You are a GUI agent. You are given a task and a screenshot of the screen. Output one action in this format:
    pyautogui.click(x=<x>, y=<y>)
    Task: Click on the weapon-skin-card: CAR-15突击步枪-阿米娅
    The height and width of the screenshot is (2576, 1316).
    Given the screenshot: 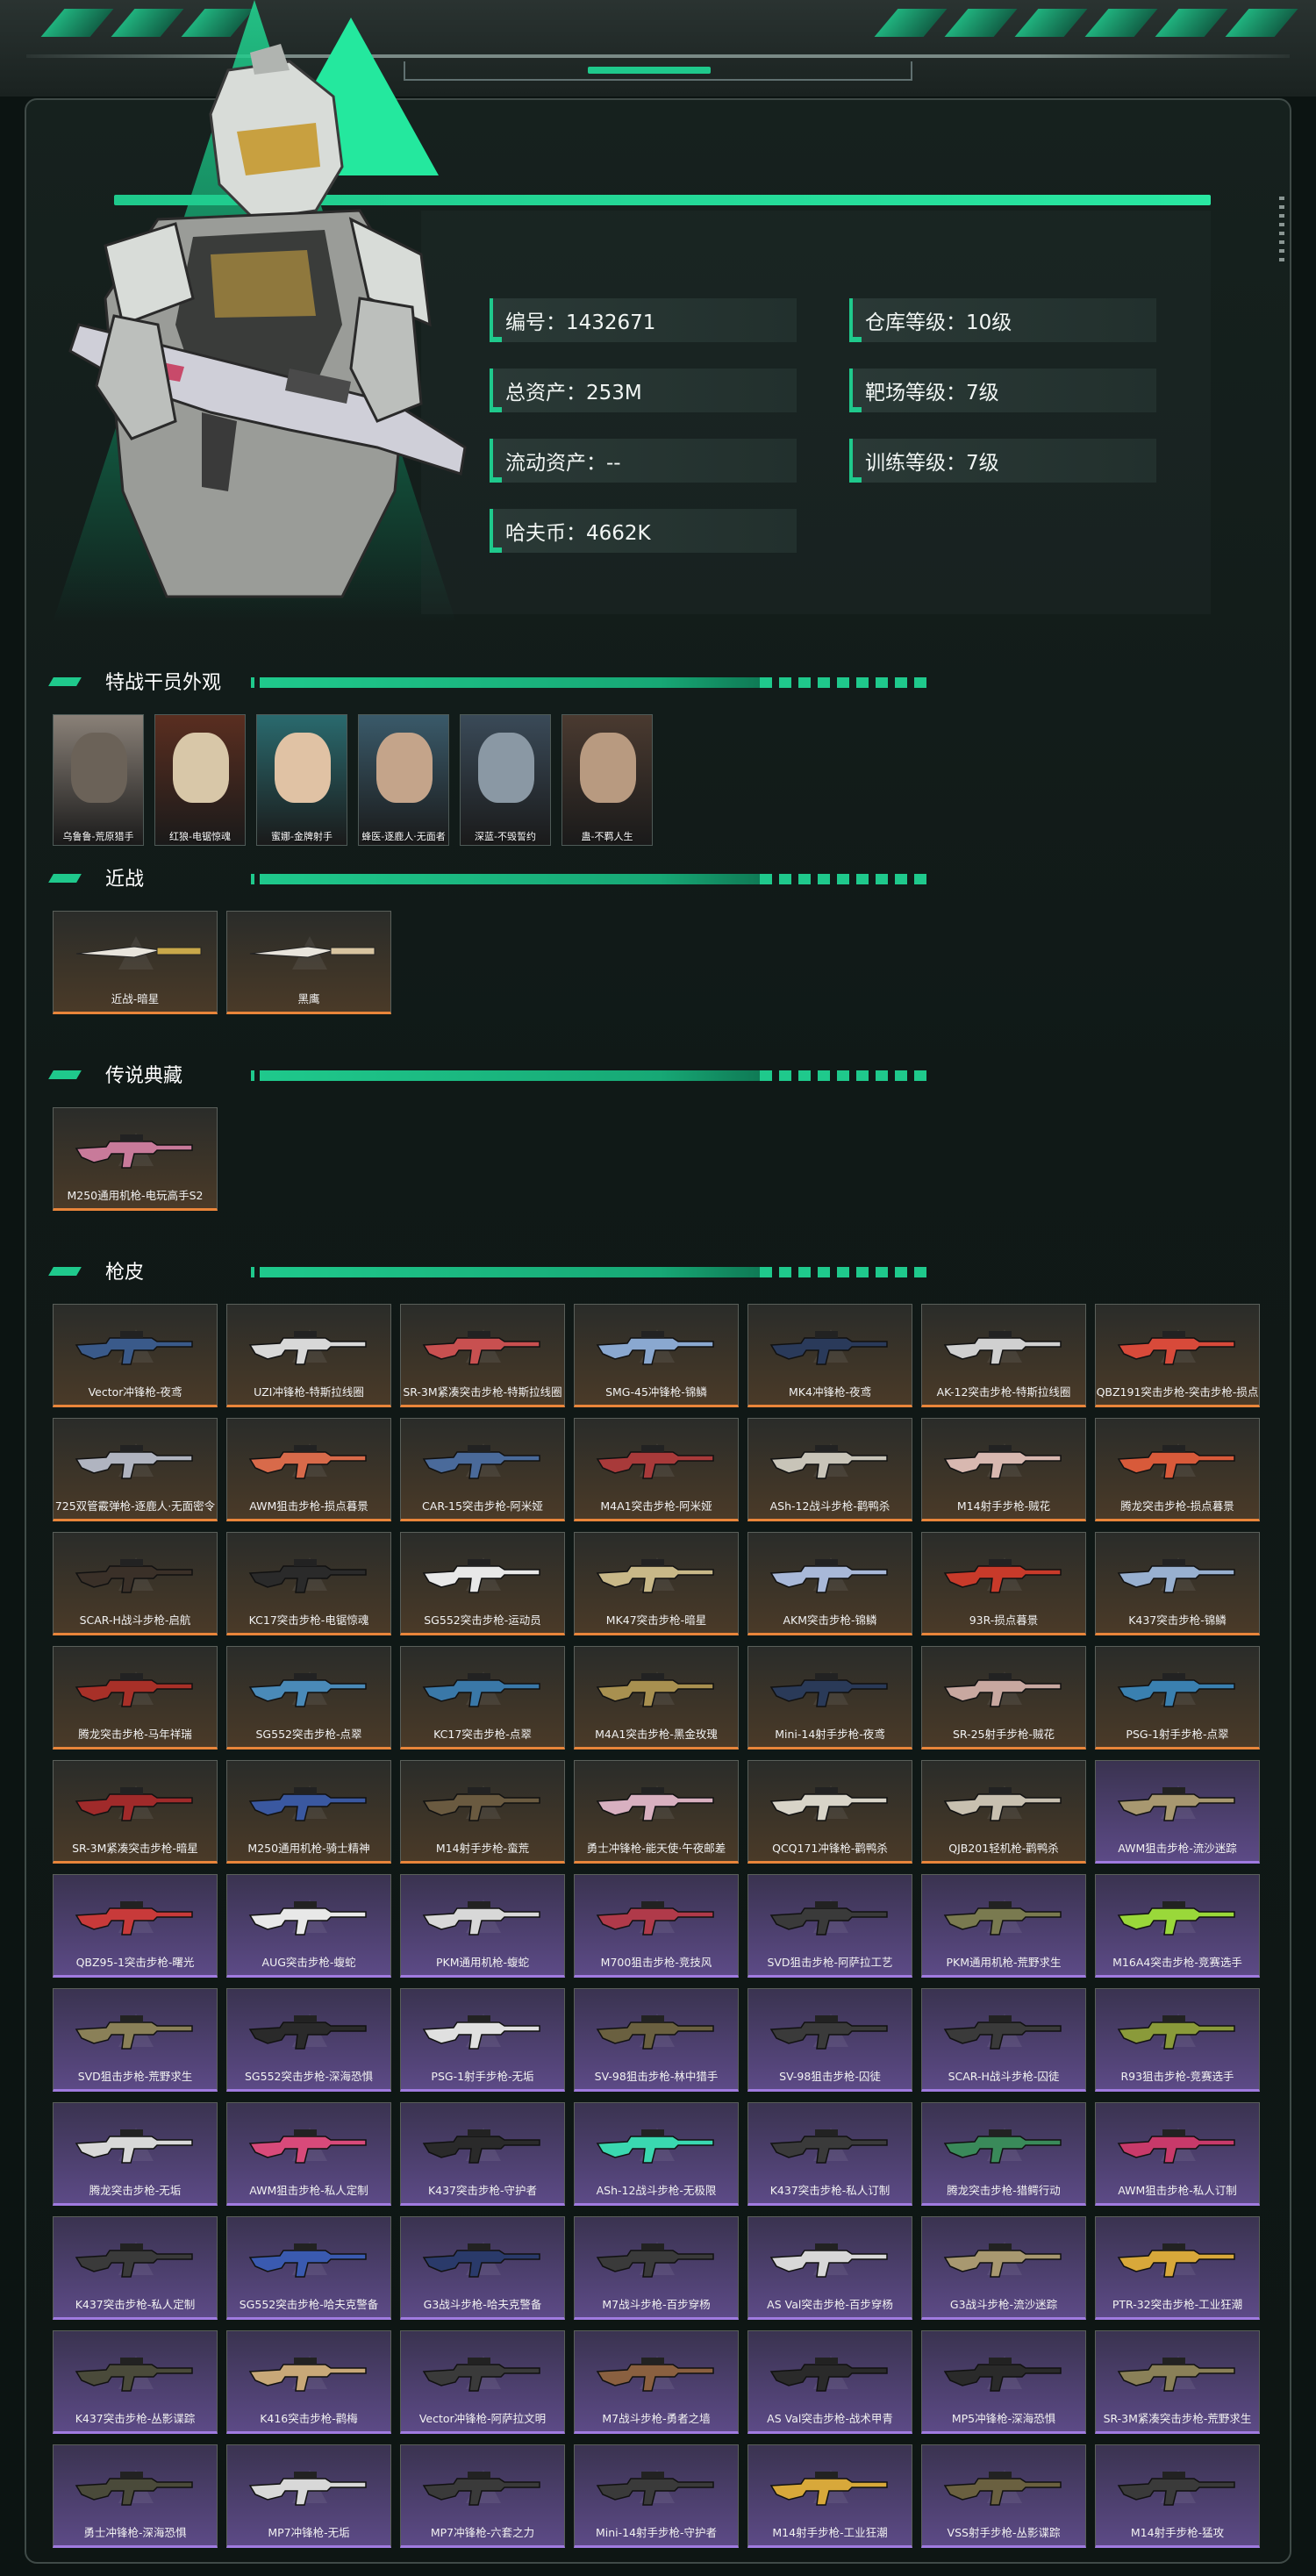 What is the action you would take?
    pyautogui.click(x=483, y=1469)
    